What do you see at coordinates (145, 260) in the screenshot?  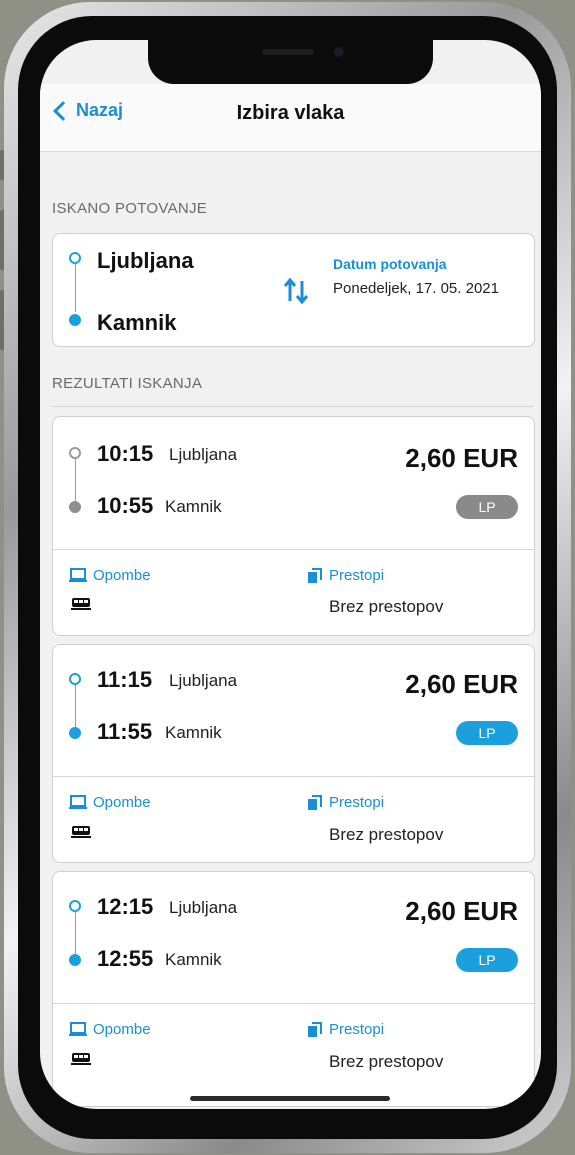 I see `origin-city: Ljubljana` at bounding box center [145, 260].